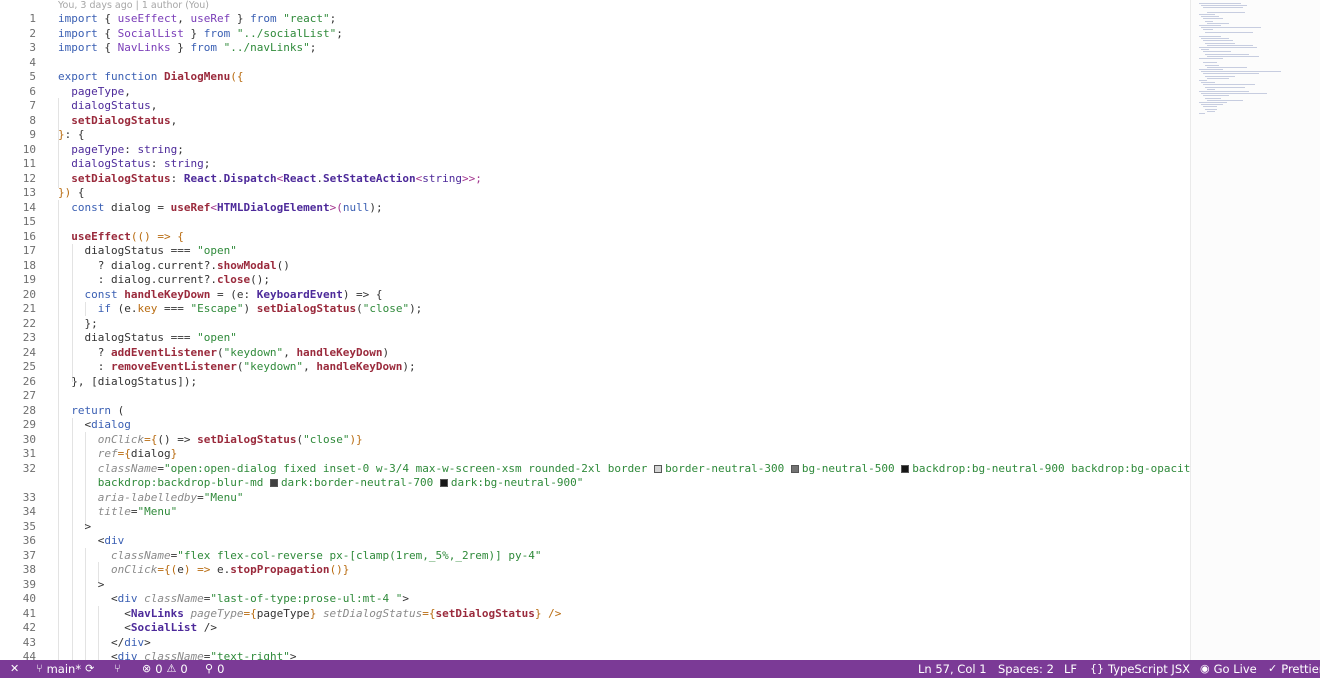 This screenshot has width=1320, height=678. What do you see at coordinates (595, 121) in the screenshot?
I see `code-line: 8 setDialogStatus,` at bounding box center [595, 121].